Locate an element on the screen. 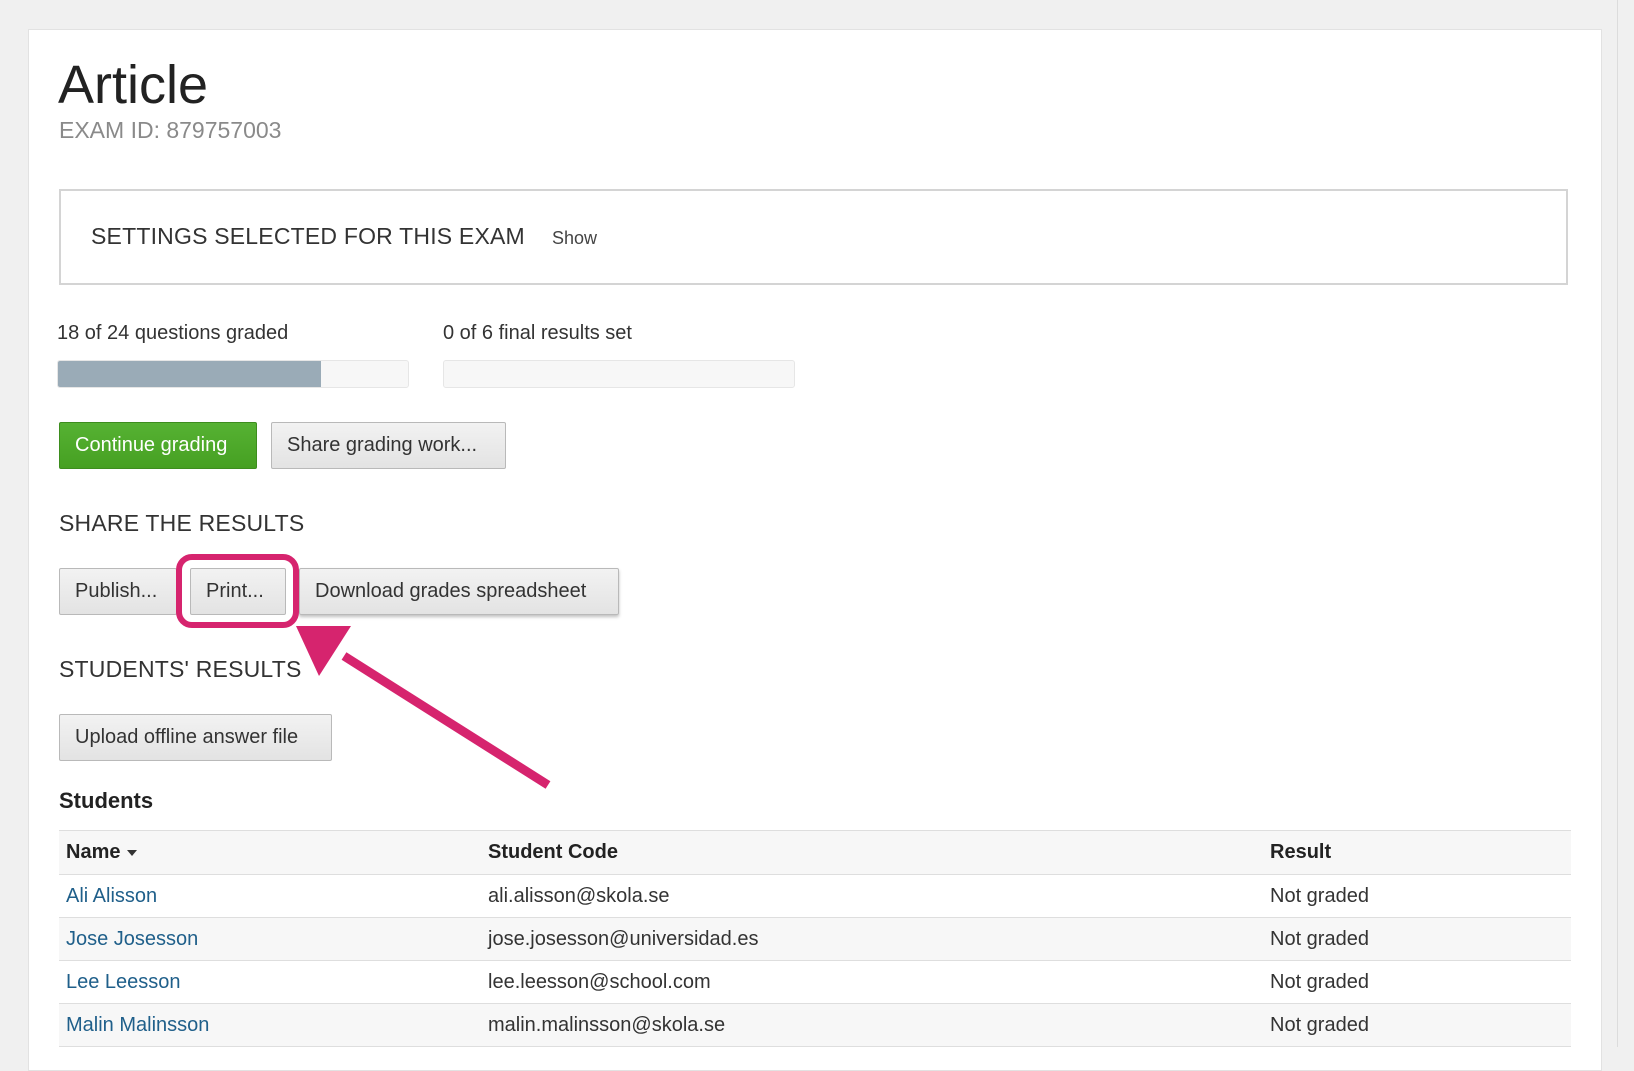 The width and height of the screenshot is (1634, 1071). student-name-cell: Jose Josesson is located at coordinates (270, 939).